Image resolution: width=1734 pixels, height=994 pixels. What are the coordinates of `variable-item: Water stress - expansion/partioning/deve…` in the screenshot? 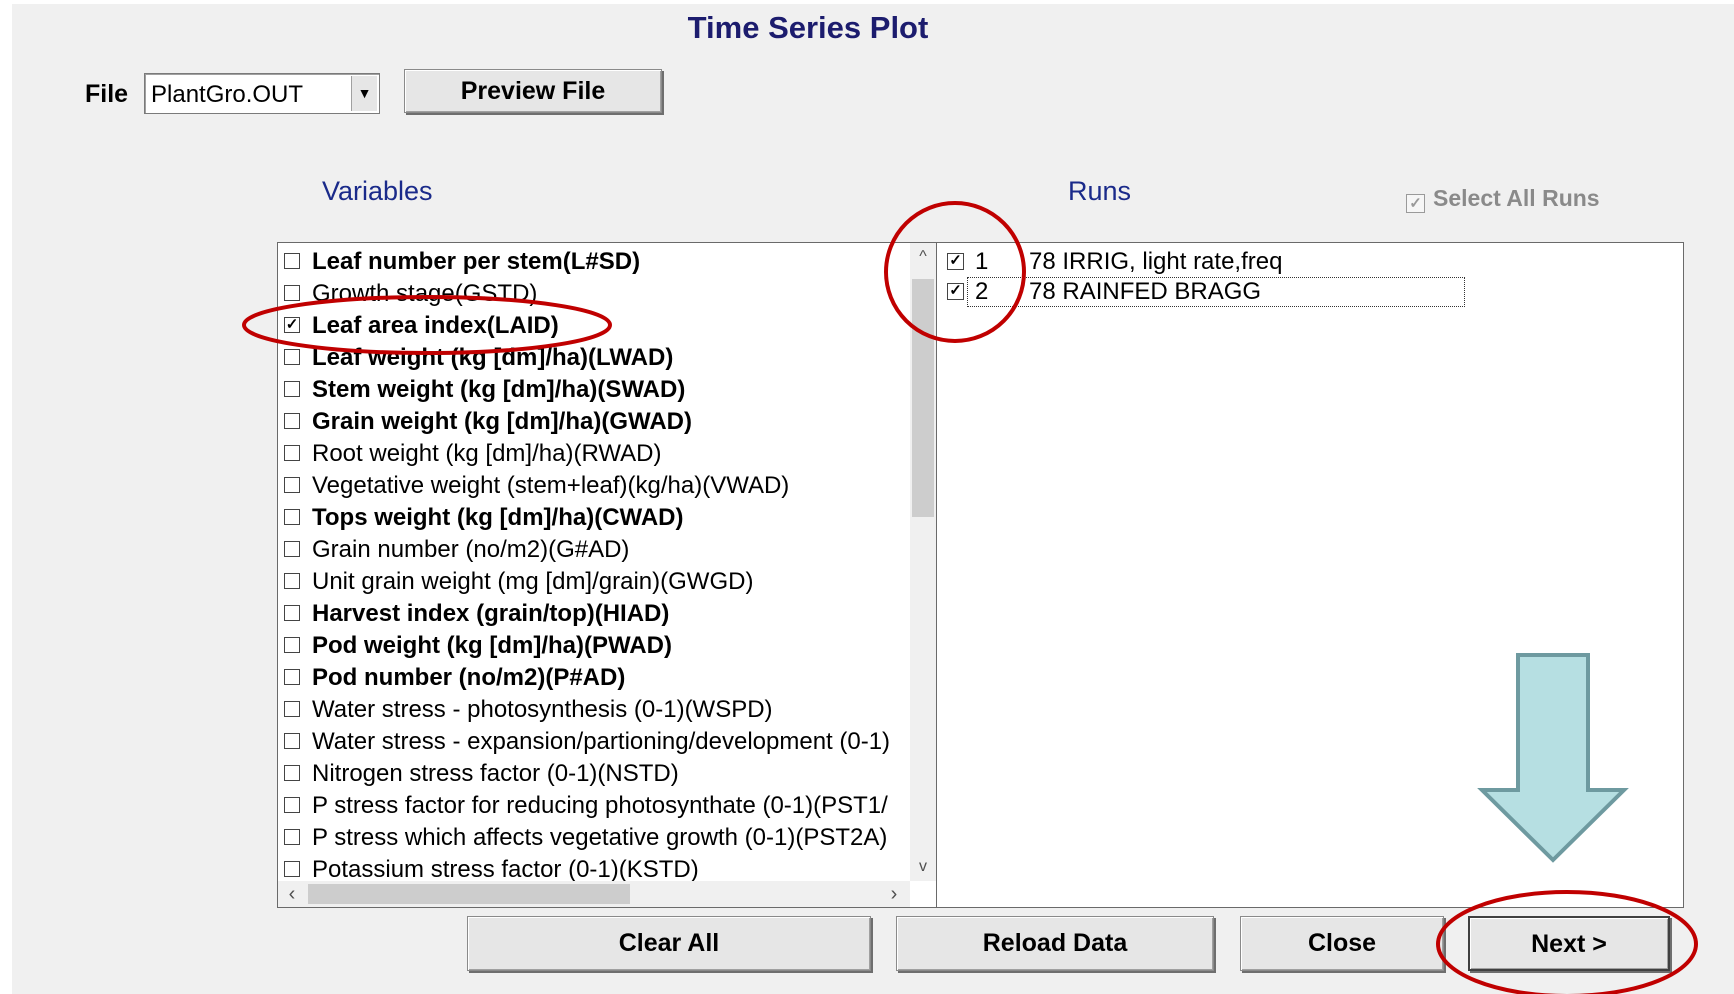 It's located at (594, 742).